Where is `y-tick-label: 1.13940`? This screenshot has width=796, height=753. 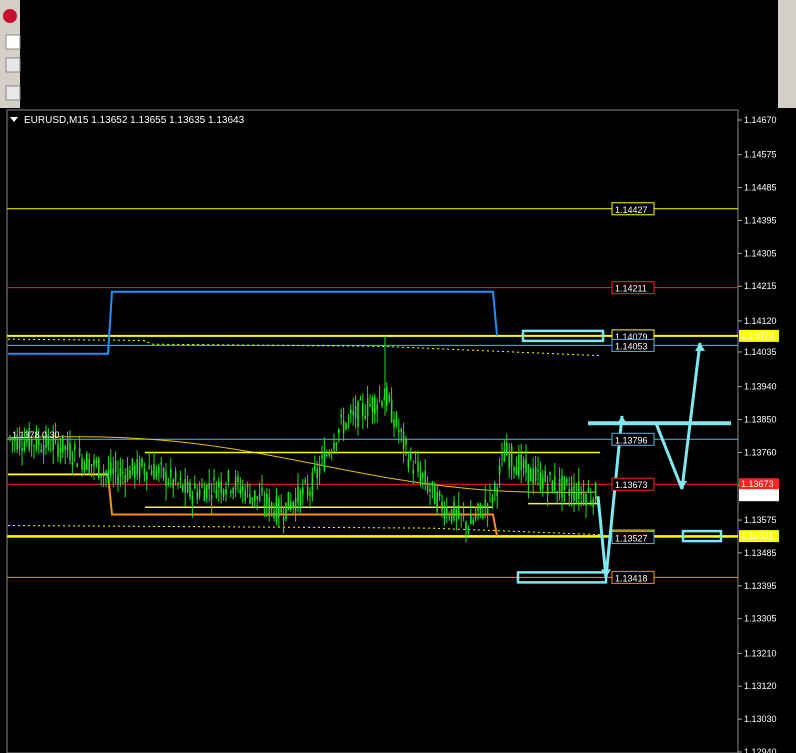 y-tick-label: 1.13940 is located at coordinates (760, 387).